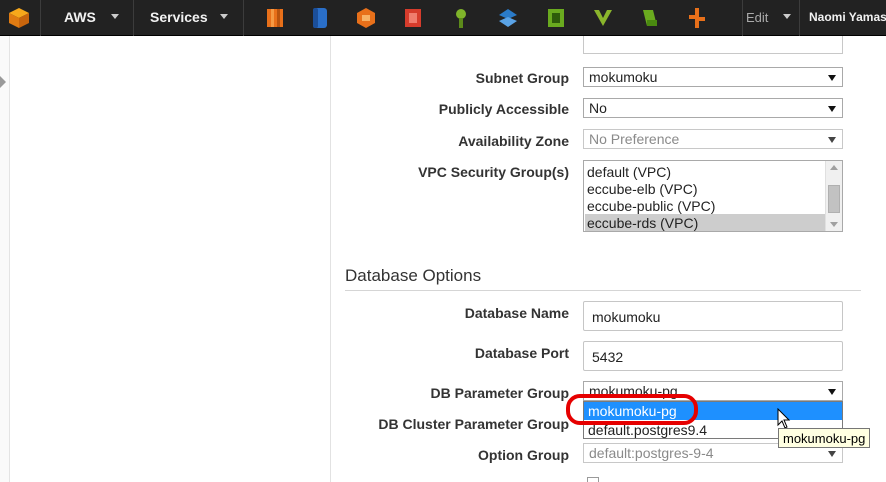  Describe the element at coordinates (713, 108) in the screenshot. I see `publicly-accessible-select: No` at that location.